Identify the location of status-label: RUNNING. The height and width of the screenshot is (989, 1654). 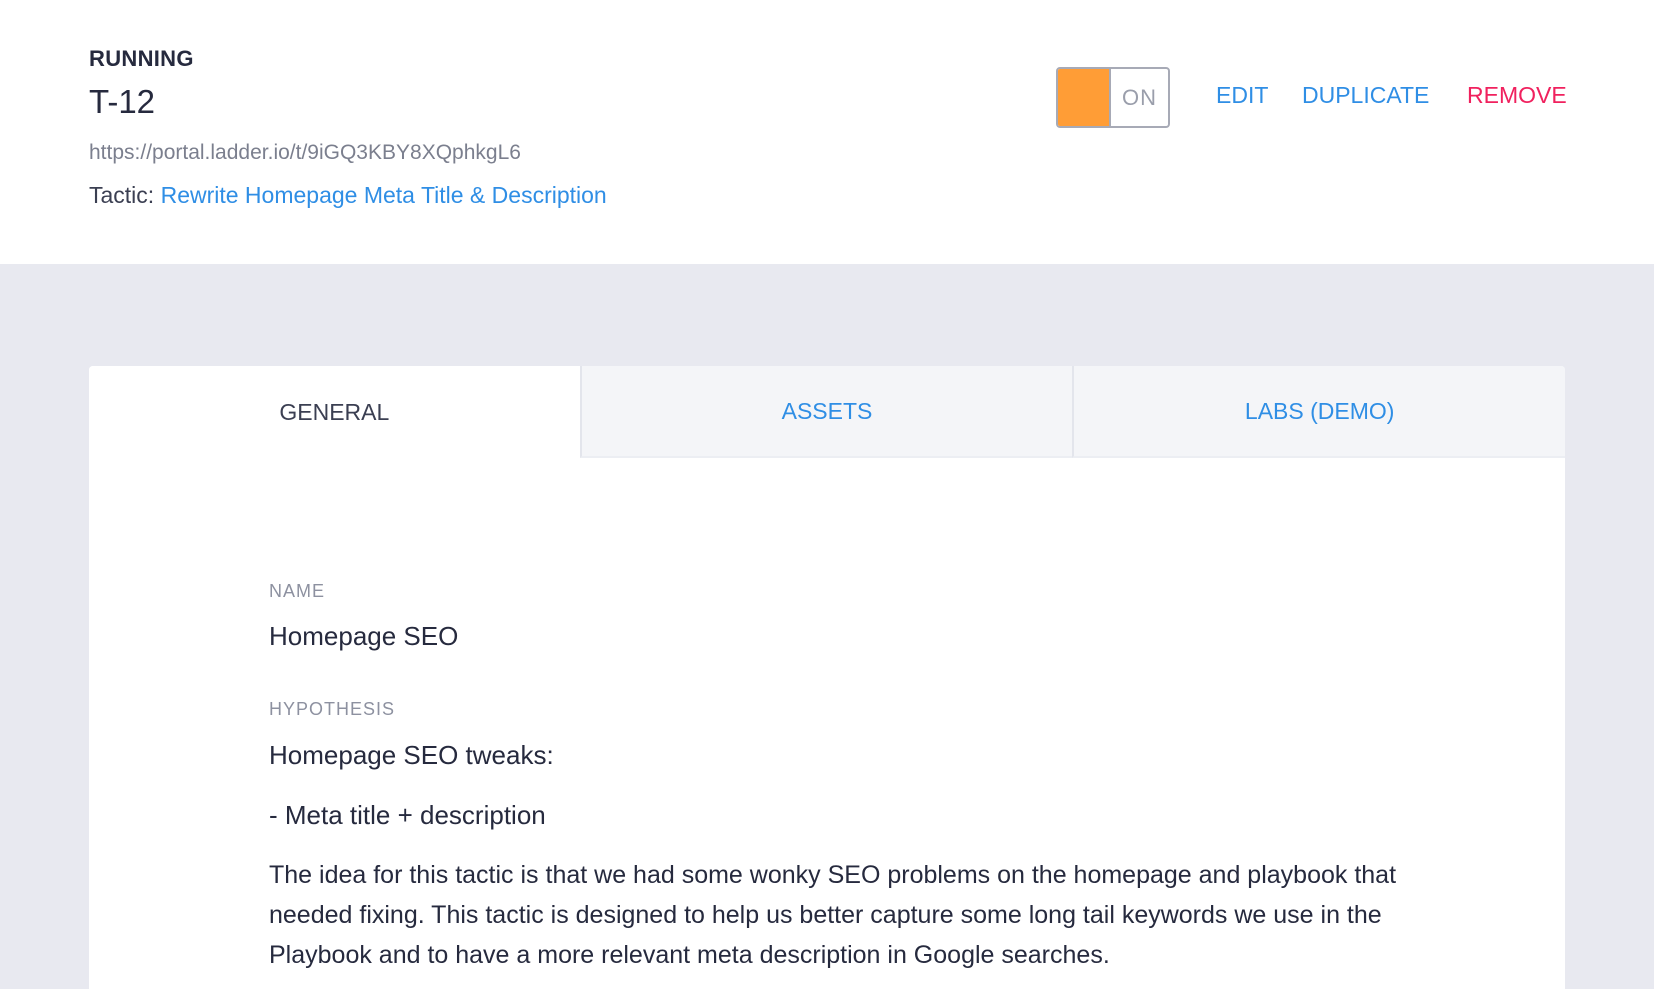
(141, 58).